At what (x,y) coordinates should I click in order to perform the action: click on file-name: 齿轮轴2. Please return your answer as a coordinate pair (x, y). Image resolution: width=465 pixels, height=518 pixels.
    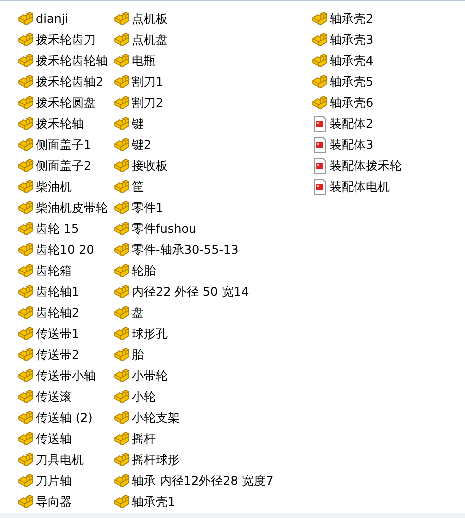
    Looking at the image, I should click on (58, 312).